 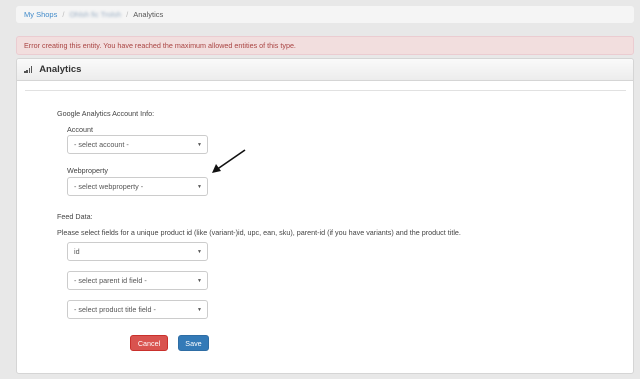 I want to click on breadcrumb-my-shops-link: My Shops, so click(x=40, y=14).